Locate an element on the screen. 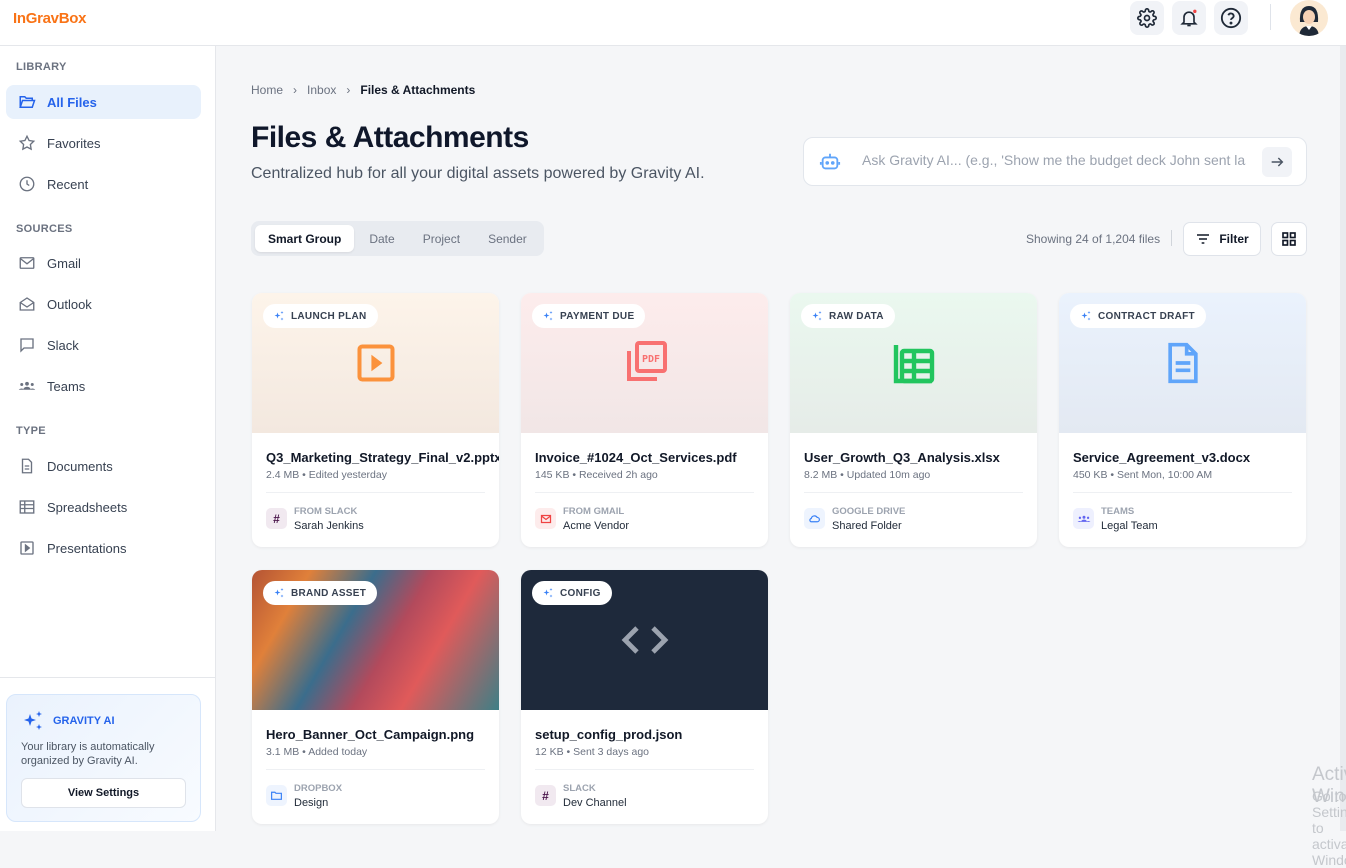  clock-icon is located at coordinates (27, 184).